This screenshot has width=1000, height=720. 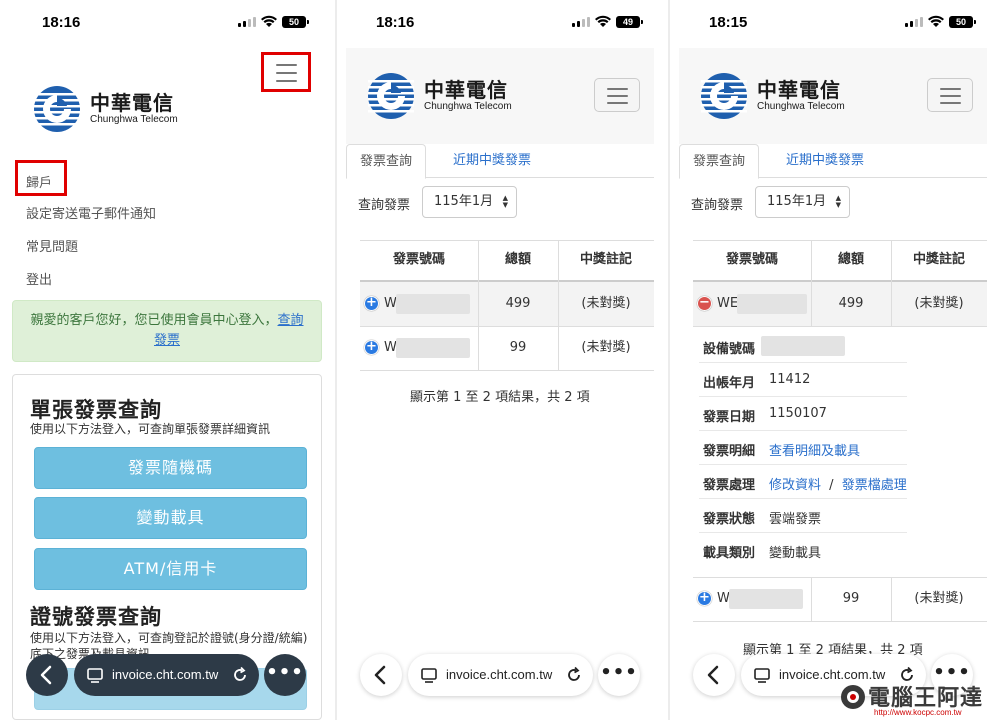 What do you see at coordinates (729, 485) in the screenshot?
I see `invoice-process-label: 發票處理` at bounding box center [729, 485].